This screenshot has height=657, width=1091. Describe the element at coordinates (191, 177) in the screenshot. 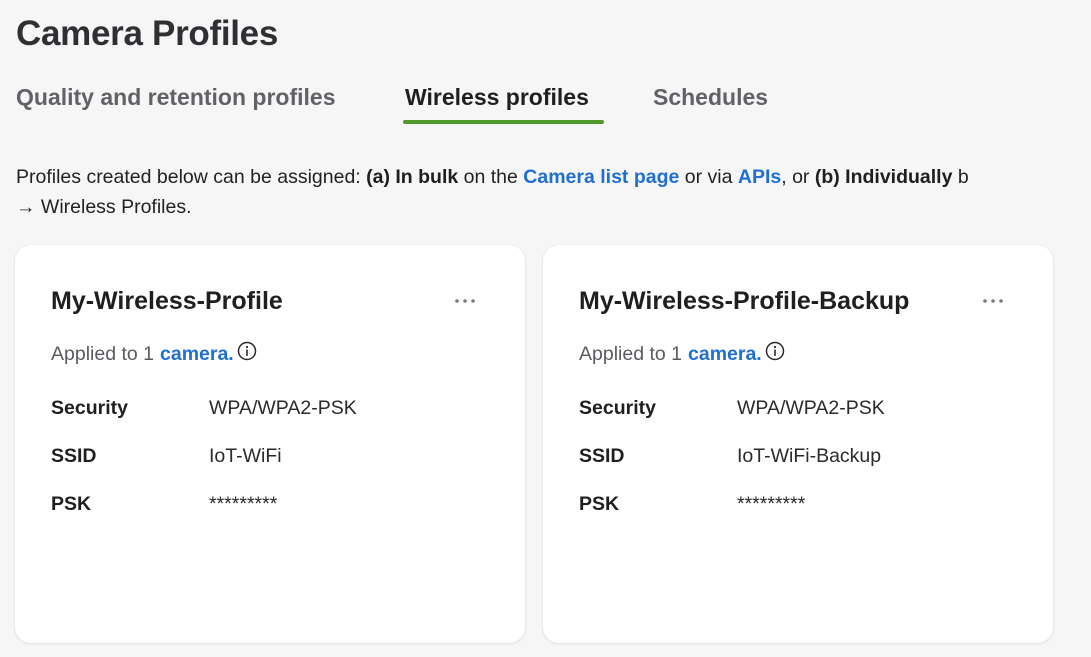

I see `intro-text-part: Profiles created below can be assigned:` at that location.